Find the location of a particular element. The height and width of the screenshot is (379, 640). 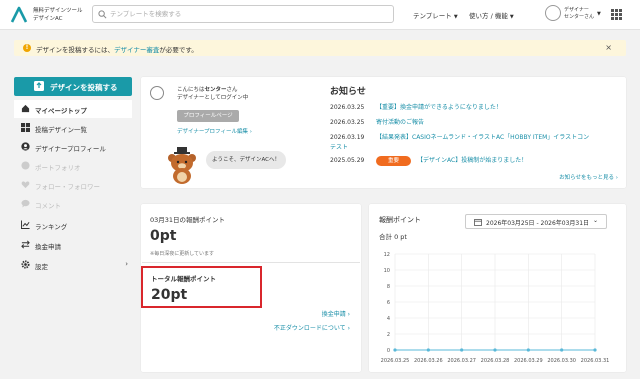

designer-review-alert: ! デザインを投稿するには、デザイナー審査が必要です。 × is located at coordinates (320, 48).